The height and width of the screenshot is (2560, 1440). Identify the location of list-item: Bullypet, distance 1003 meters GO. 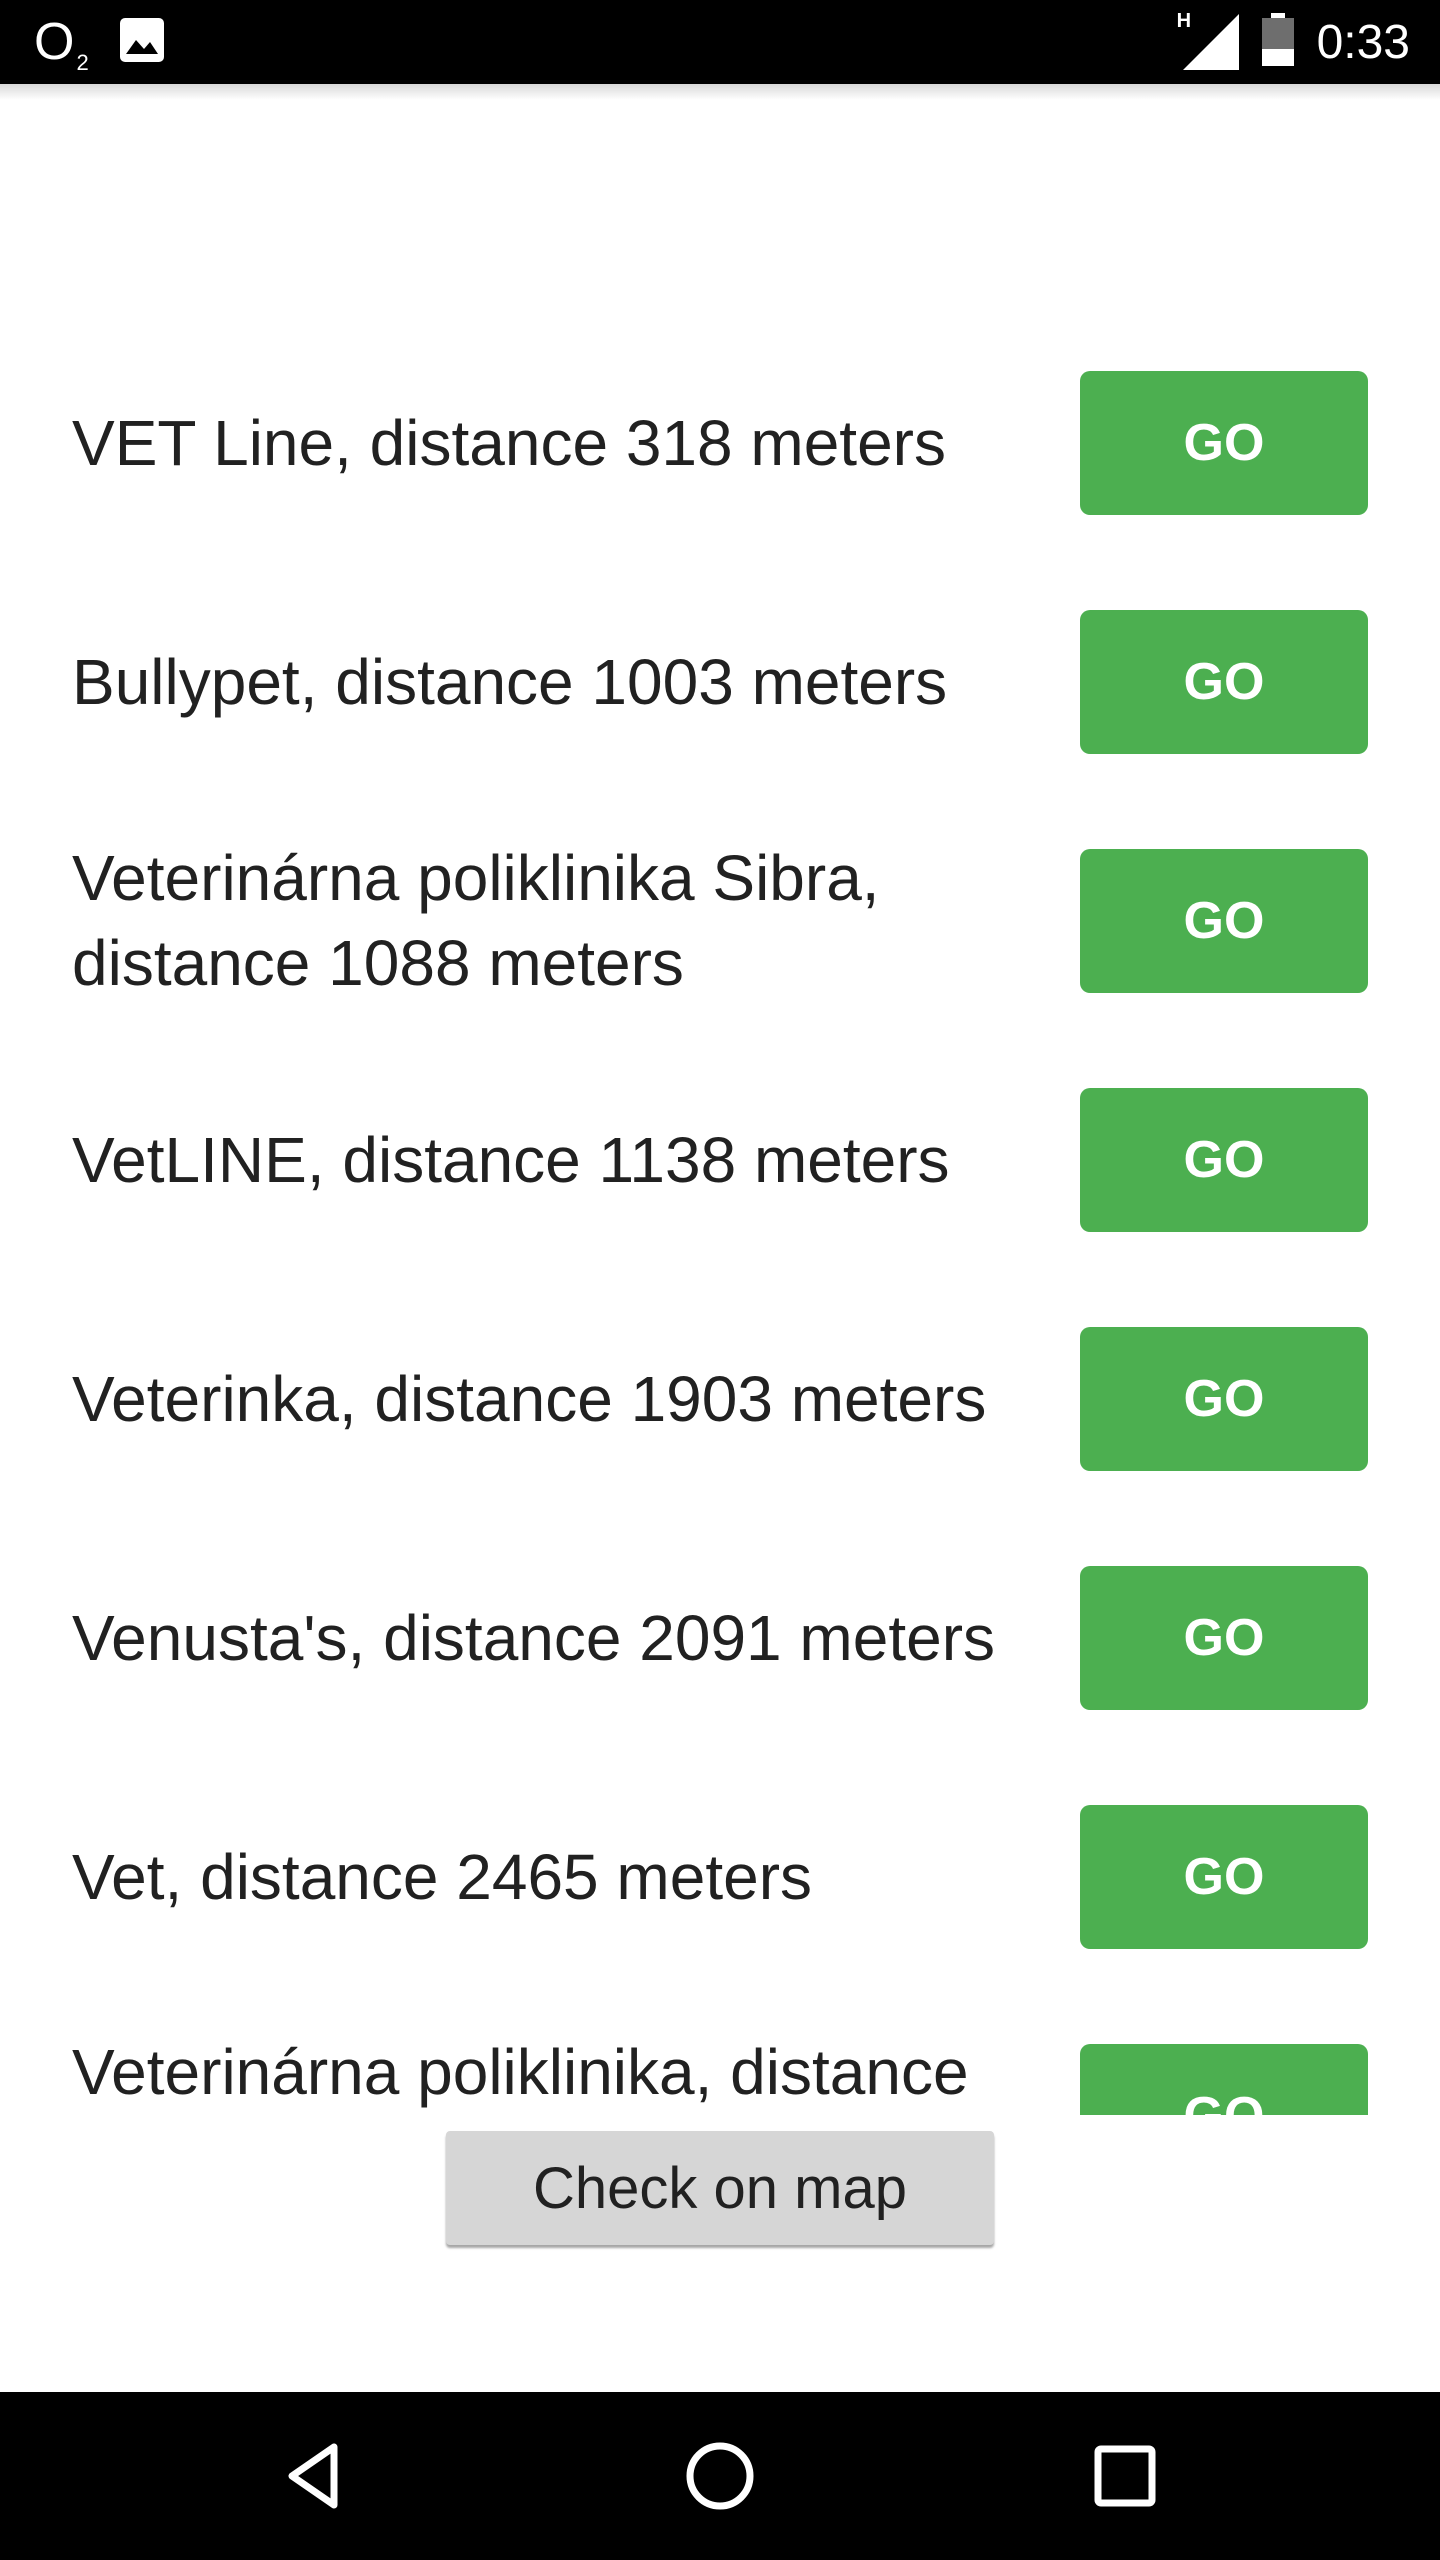
(720, 682).